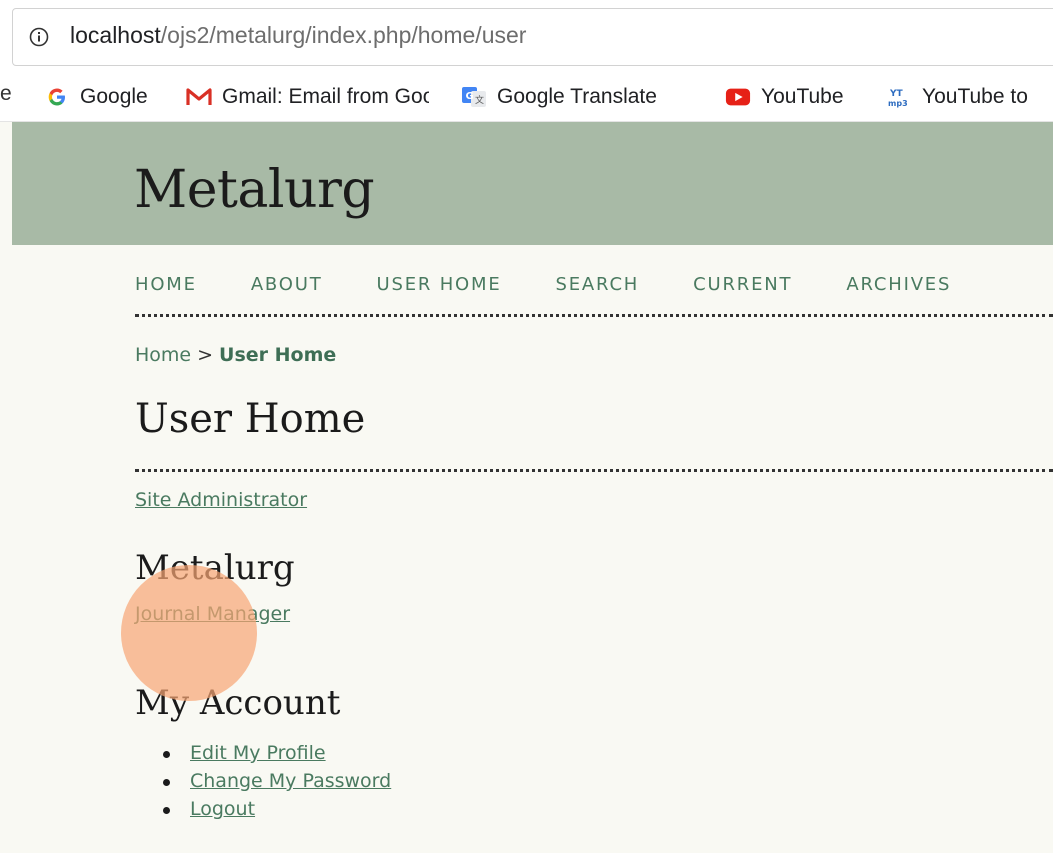  What do you see at coordinates (742, 284) in the screenshot?
I see `nav-current: CURRENT` at bounding box center [742, 284].